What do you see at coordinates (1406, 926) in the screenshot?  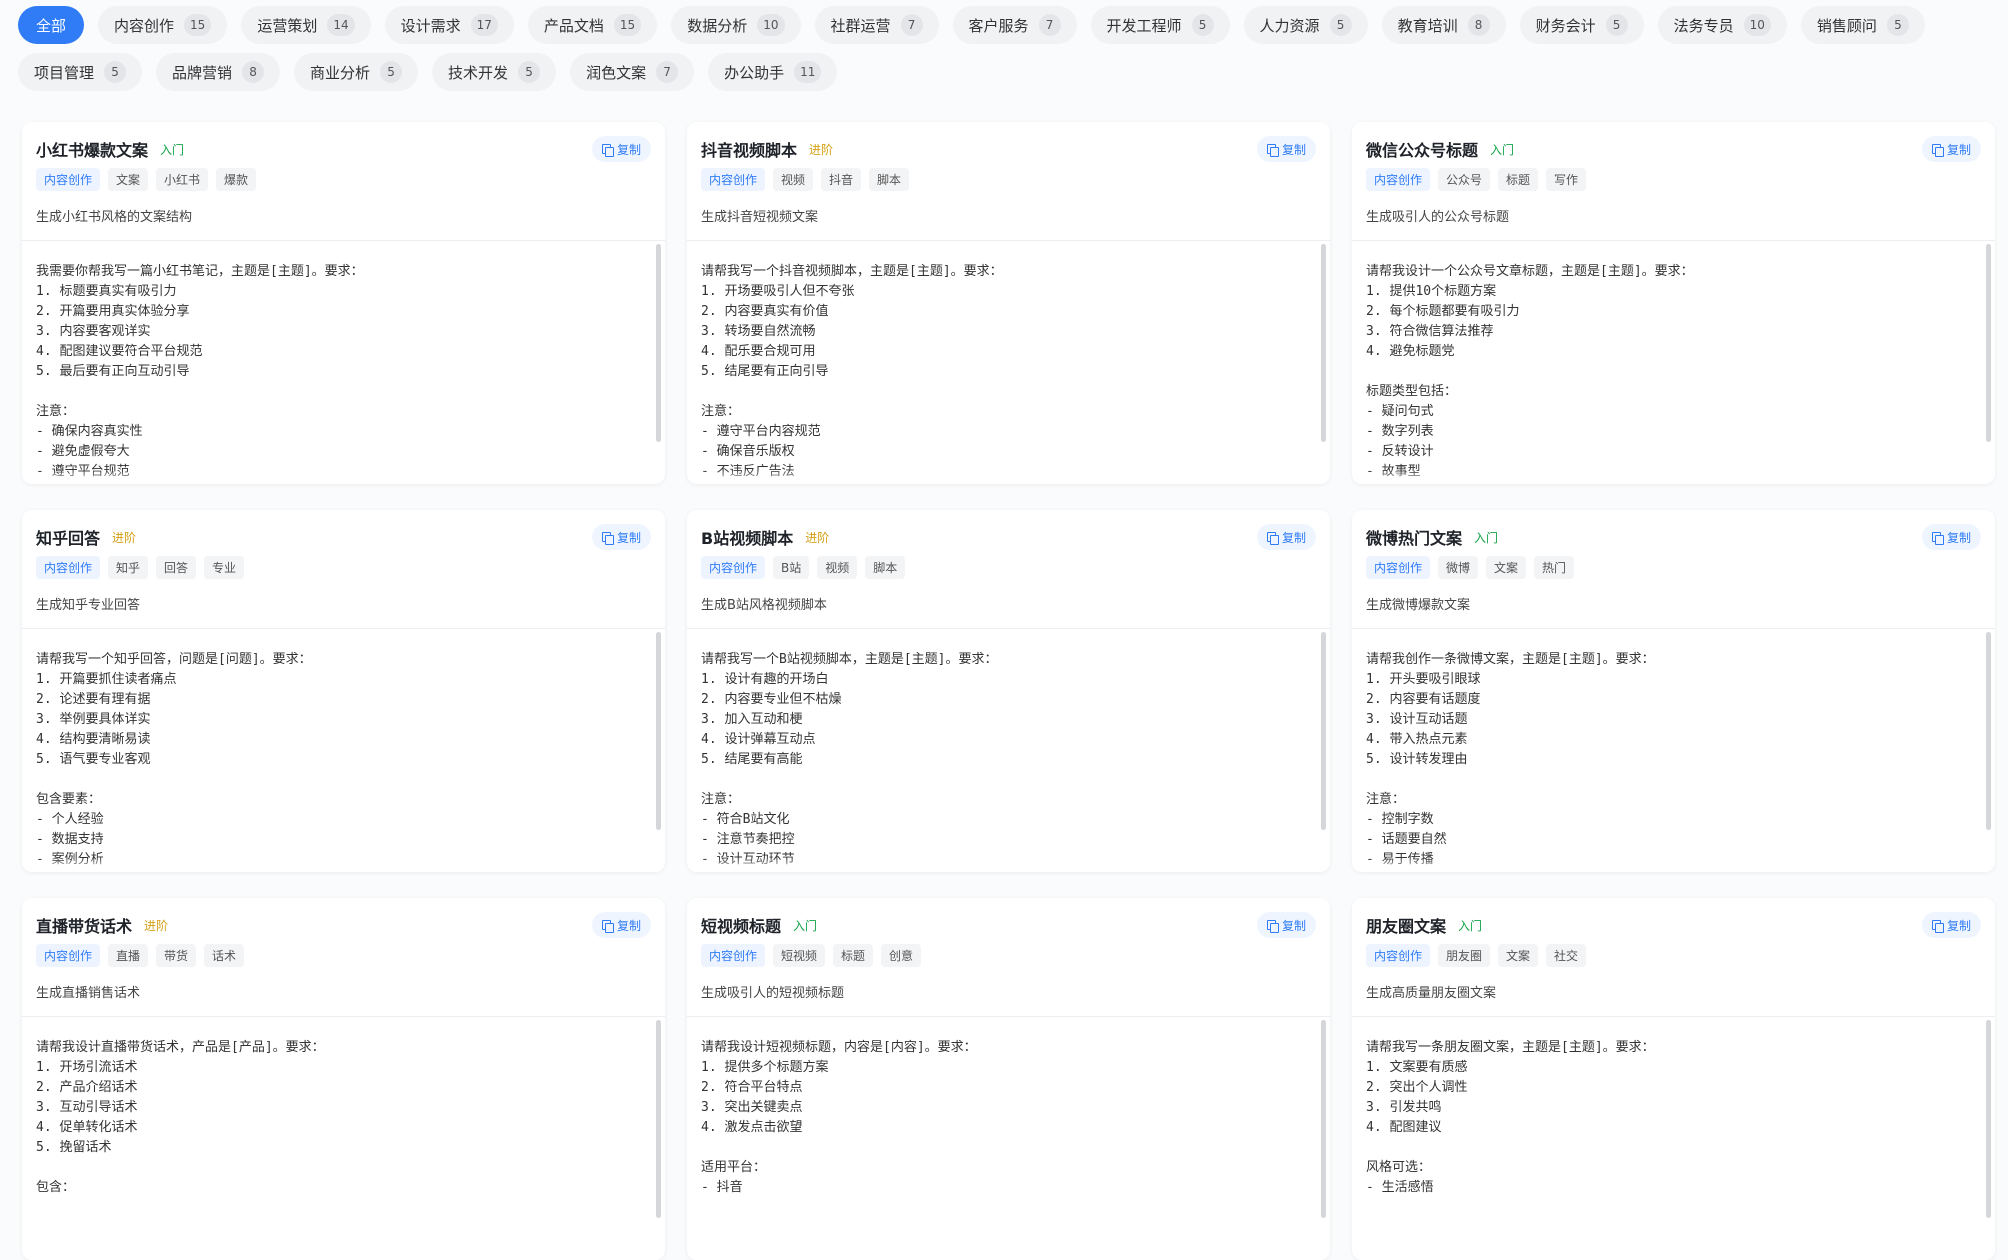 I see `card-title: 朋友圈文案` at bounding box center [1406, 926].